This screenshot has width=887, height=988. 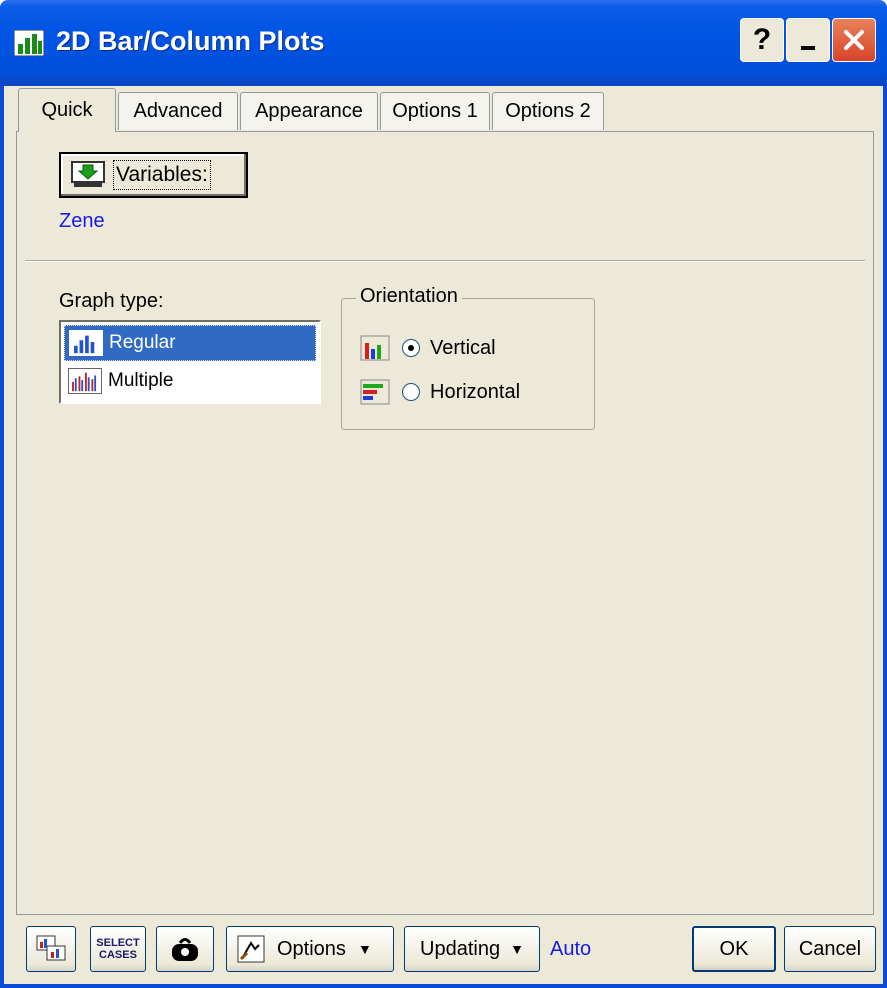 What do you see at coordinates (142, 342) in the screenshot?
I see `graph-type-regular-label: Regular` at bounding box center [142, 342].